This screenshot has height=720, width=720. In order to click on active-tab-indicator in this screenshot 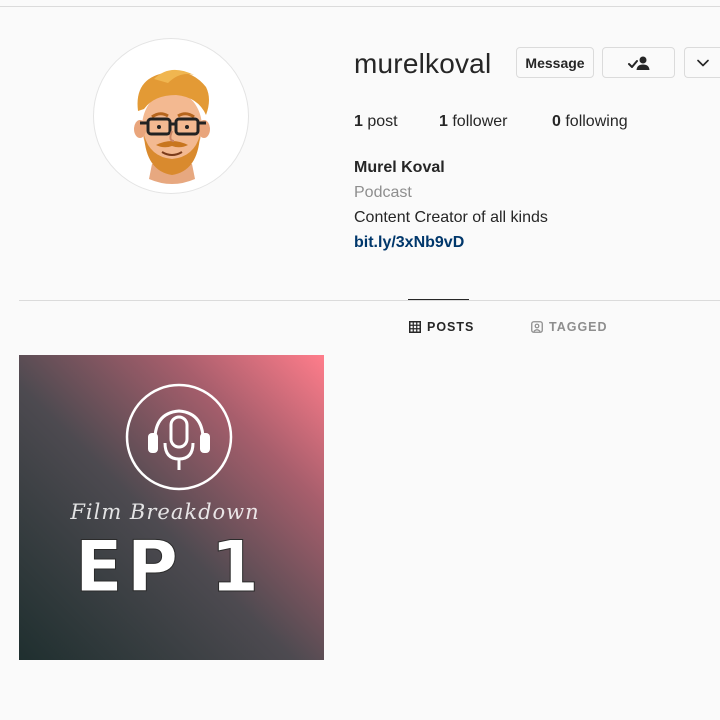, I will do `click(438, 299)`.